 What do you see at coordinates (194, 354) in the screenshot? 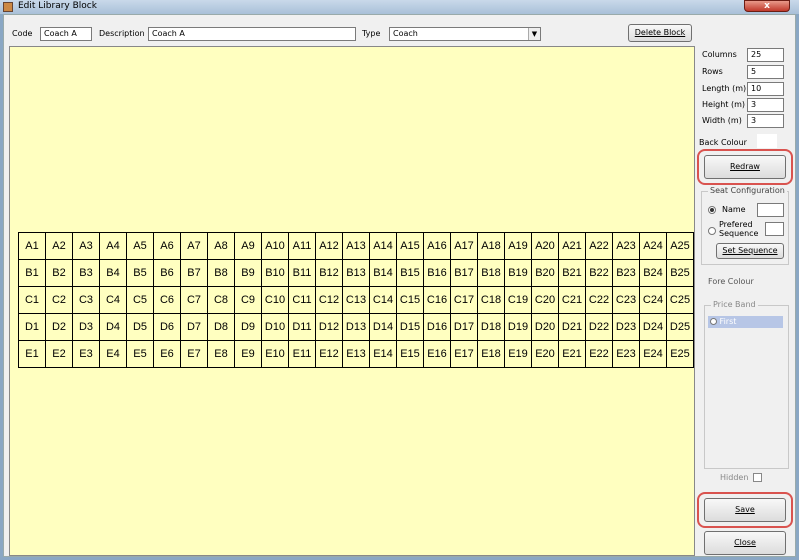
I see `seat-cell: E7` at bounding box center [194, 354].